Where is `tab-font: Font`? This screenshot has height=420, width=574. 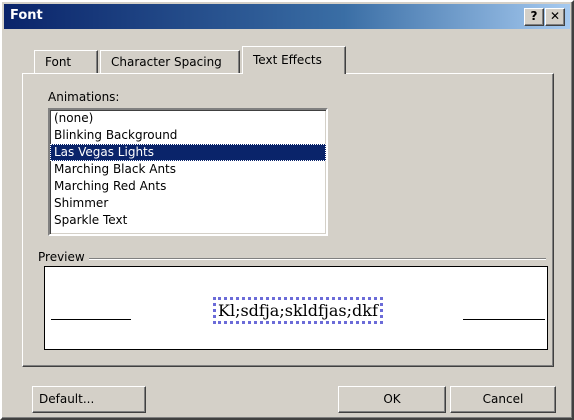 tab-font: Font is located at coordinates (66, 61).